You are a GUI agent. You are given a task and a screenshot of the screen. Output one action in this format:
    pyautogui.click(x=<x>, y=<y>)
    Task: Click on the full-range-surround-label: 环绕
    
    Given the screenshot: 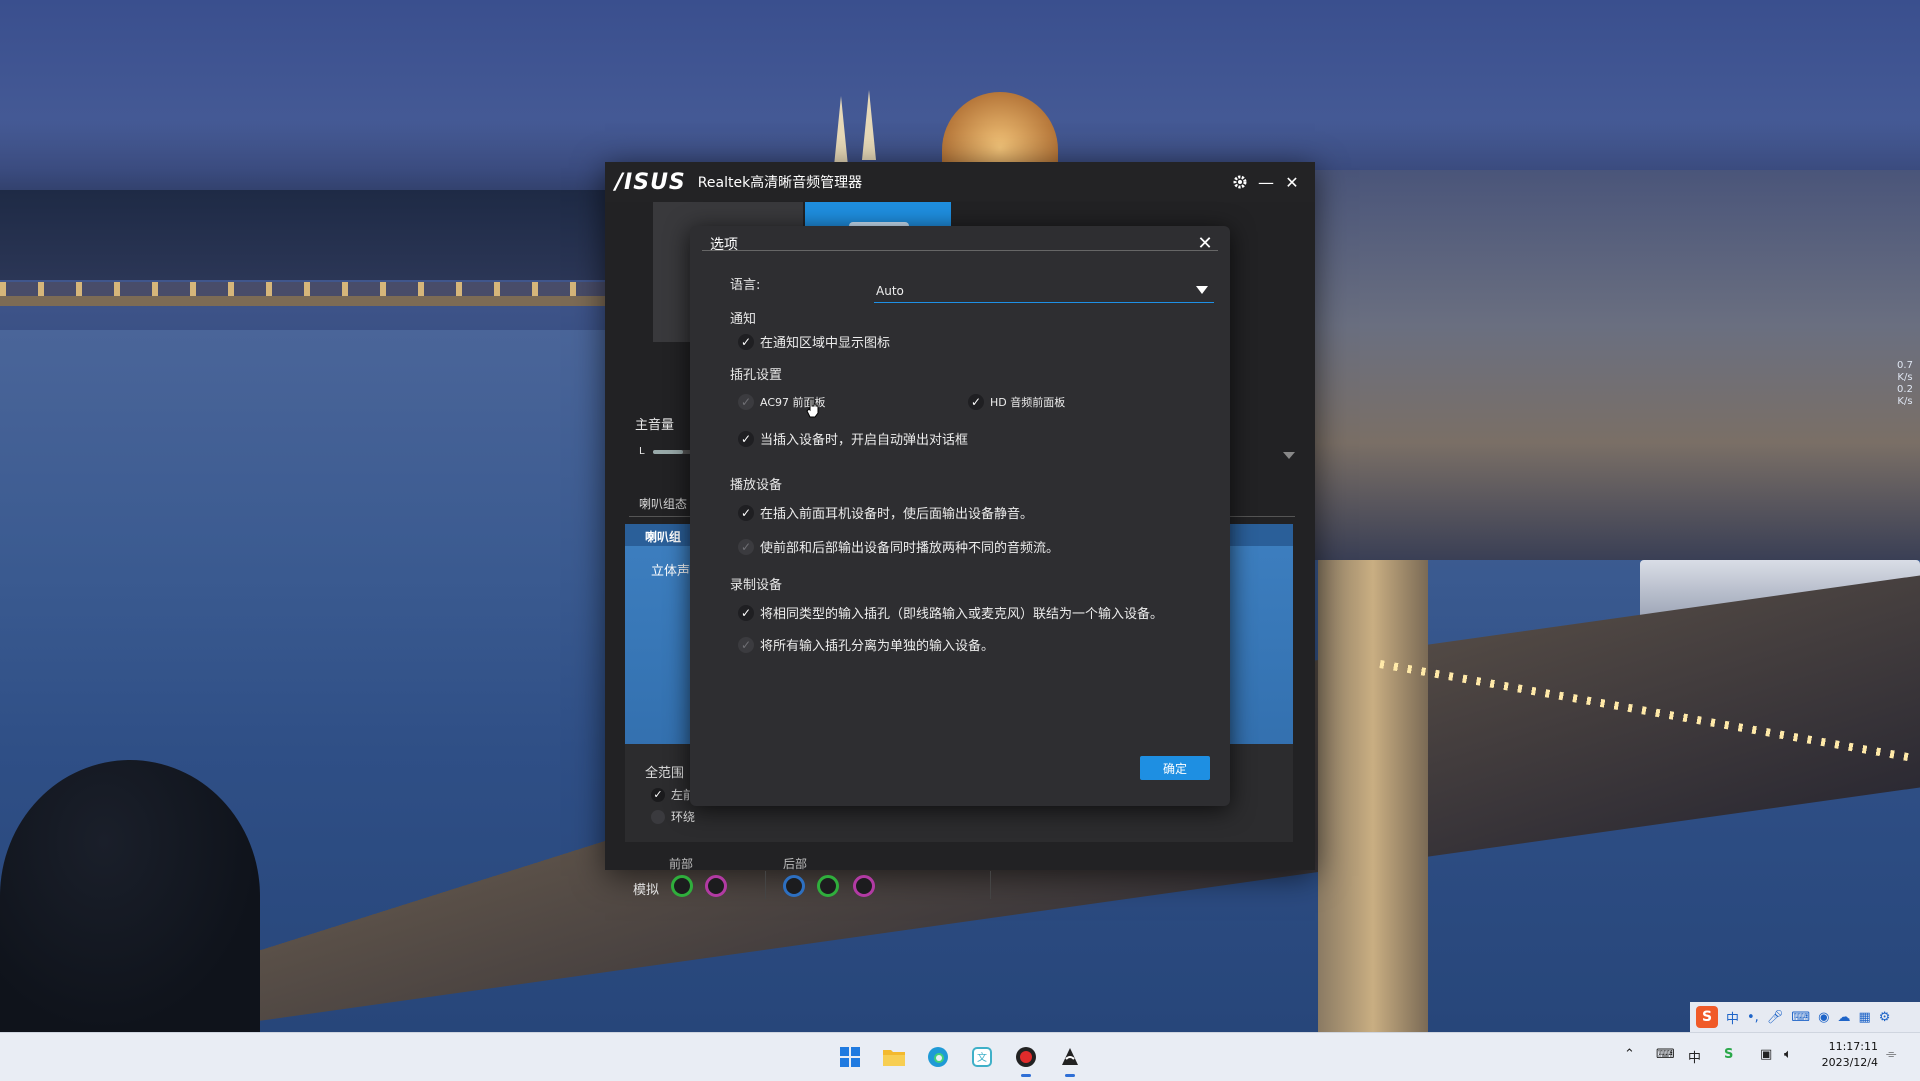 What is the action you would take?
    pyautogui.click(x=683, y=817)
    